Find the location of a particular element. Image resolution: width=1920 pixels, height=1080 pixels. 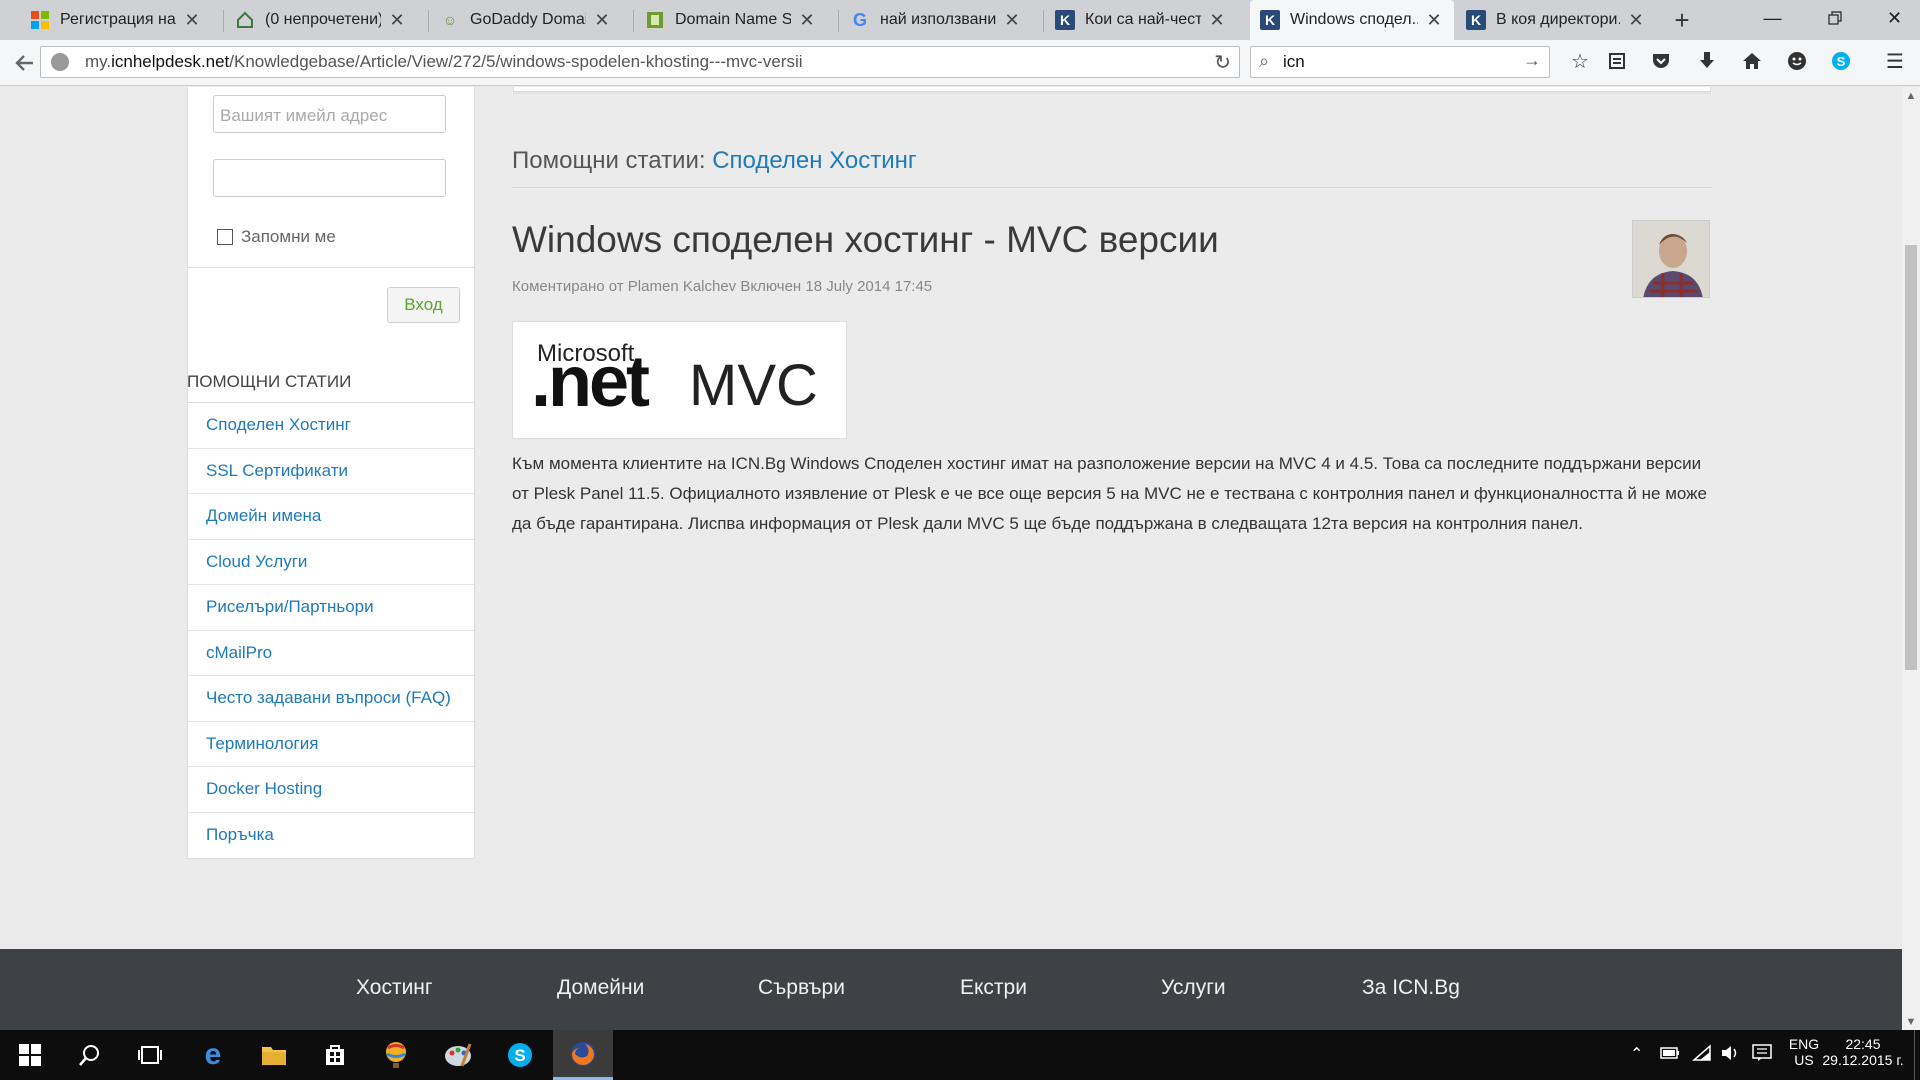

windows-logo-icon is located at coordinates (40, 20).